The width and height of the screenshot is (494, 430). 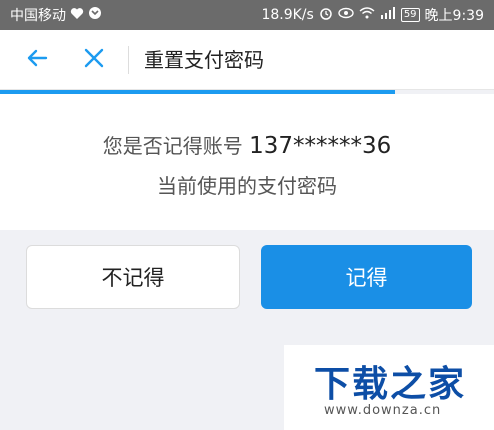 I want to click on prompt-prefix: 您是否记得账号, so click(x=172, y=146).